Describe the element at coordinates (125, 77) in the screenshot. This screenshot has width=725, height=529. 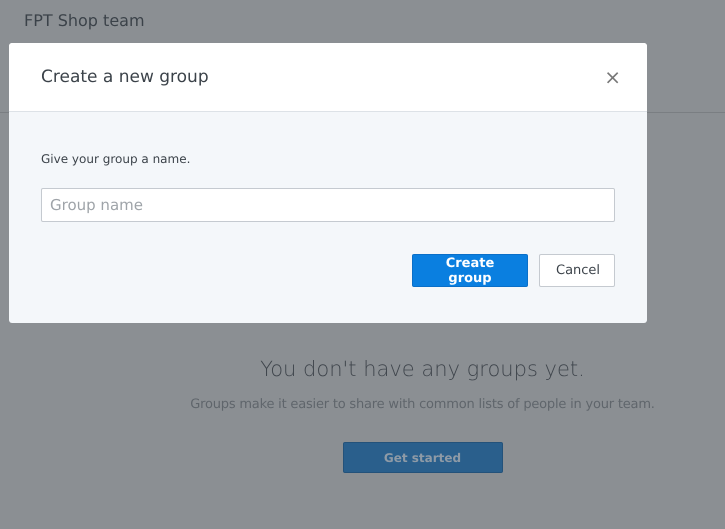
I see `dialog-title: Create a new group` at that location.